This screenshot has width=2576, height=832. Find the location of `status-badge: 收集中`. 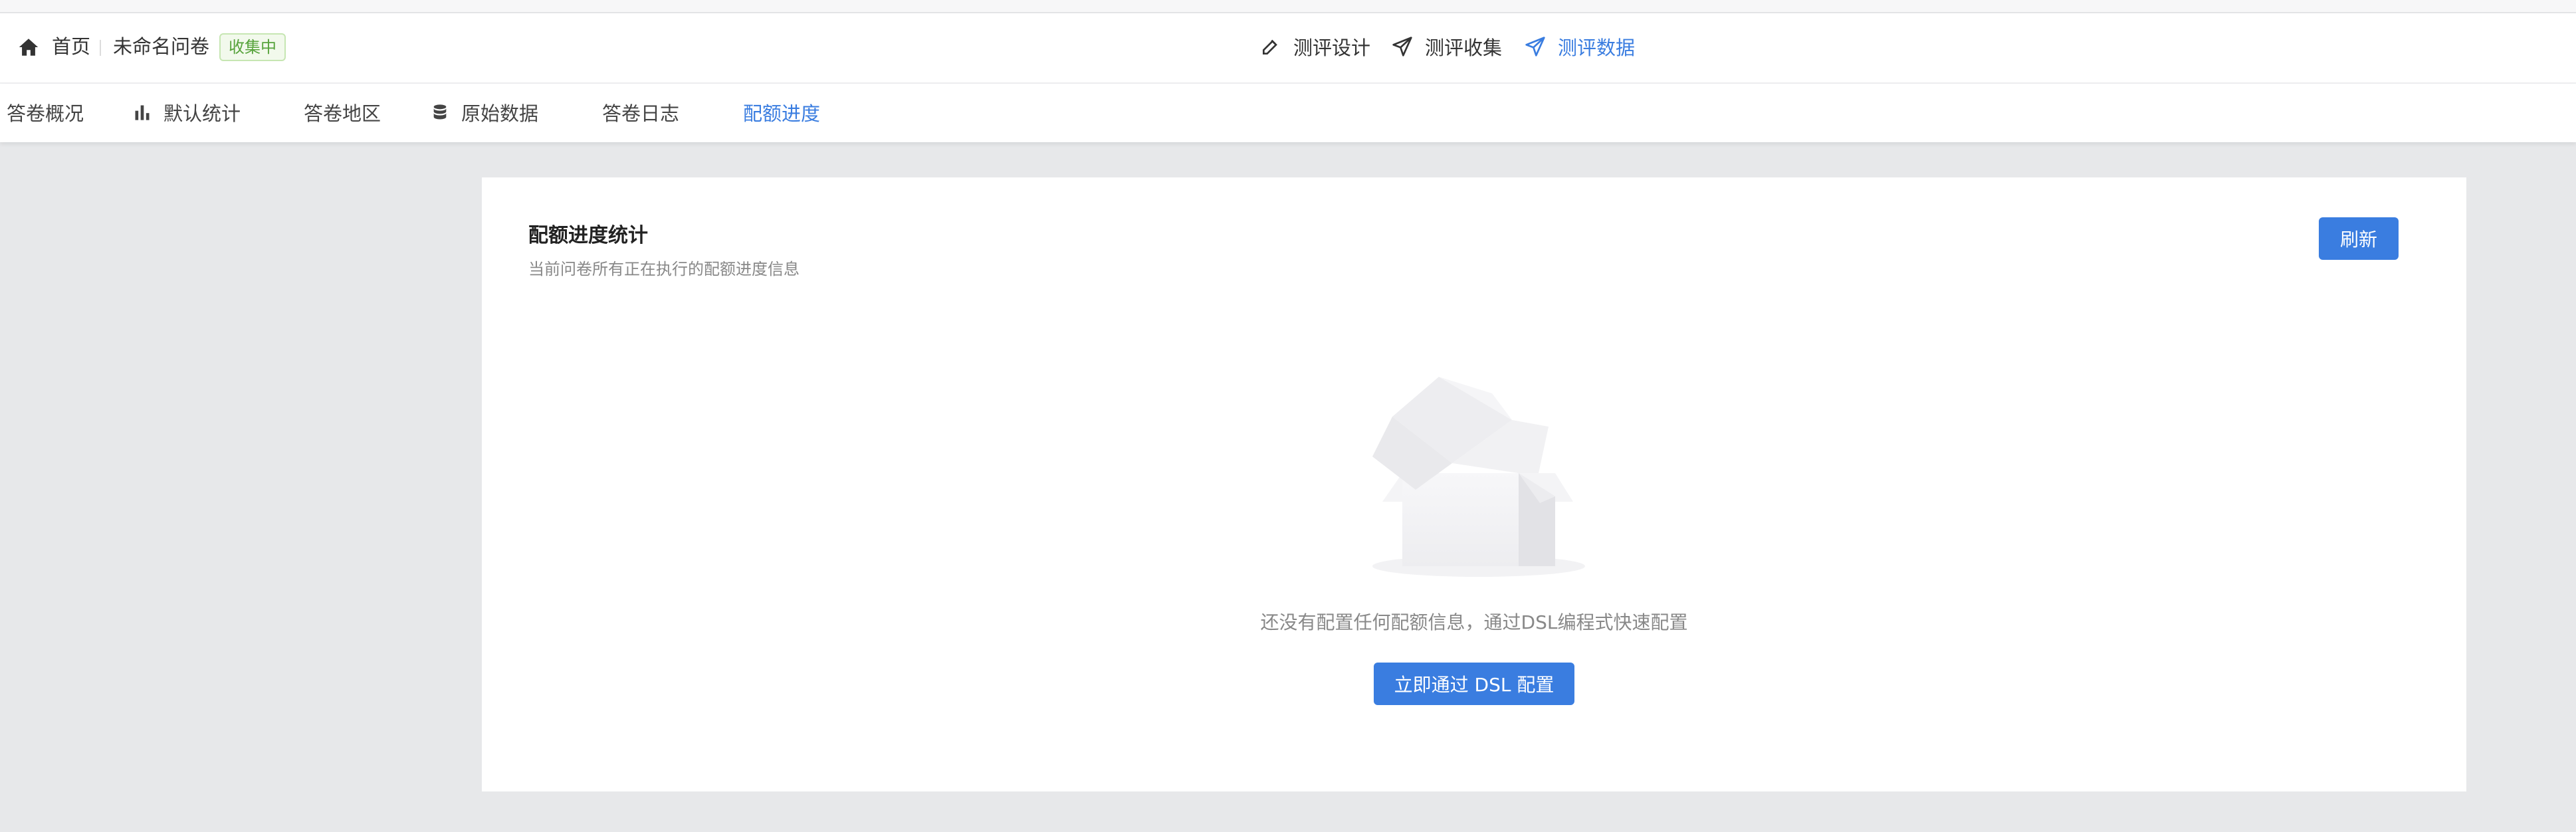

status-badge: 收集中 is located at coordinates (252, 47).